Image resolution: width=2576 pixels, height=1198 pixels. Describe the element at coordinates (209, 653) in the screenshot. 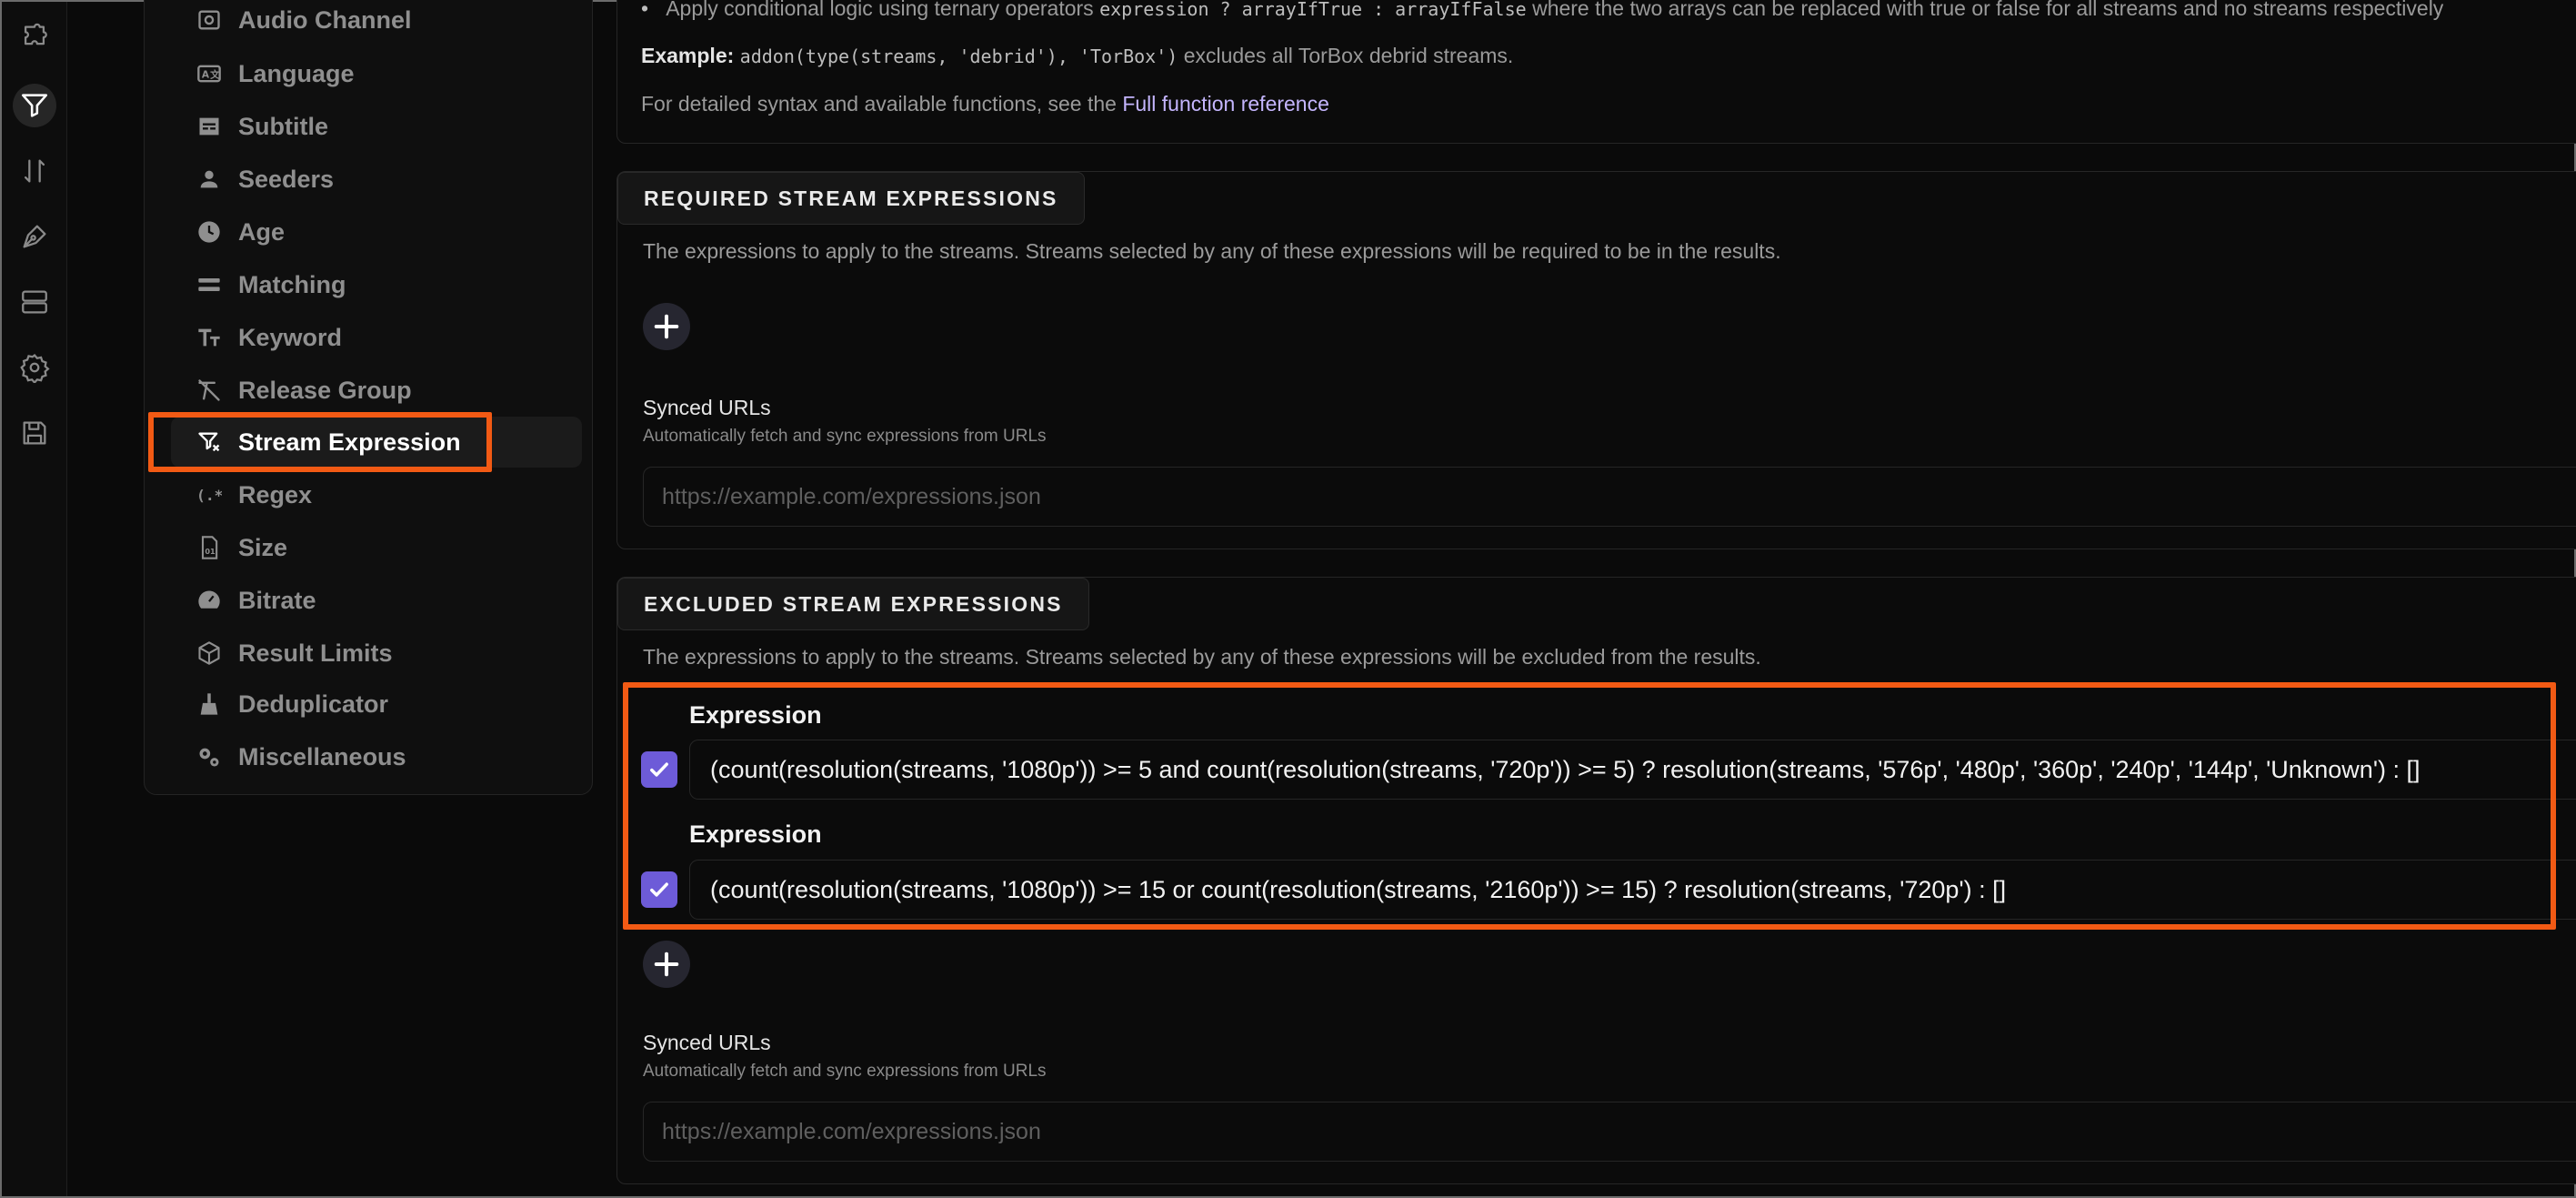

I see `box-icon` at that location.